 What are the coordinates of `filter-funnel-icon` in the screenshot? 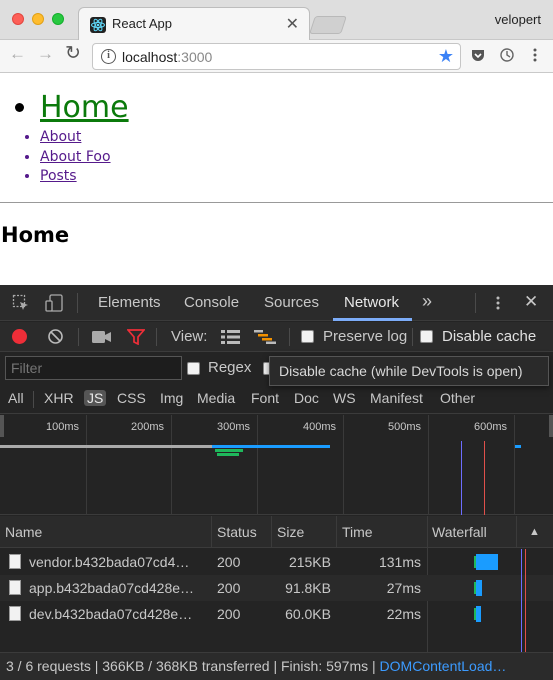 It's located at (136, 337).